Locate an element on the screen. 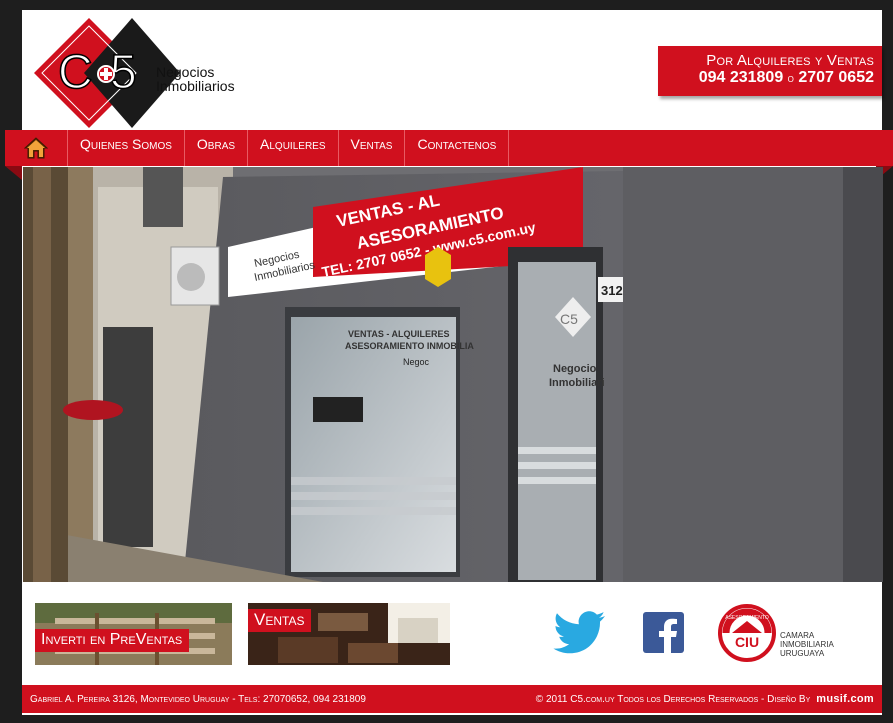 The image size is (893, 723). nav-quienes-somos: Quienes Somos is located at coordinates (126, 148).